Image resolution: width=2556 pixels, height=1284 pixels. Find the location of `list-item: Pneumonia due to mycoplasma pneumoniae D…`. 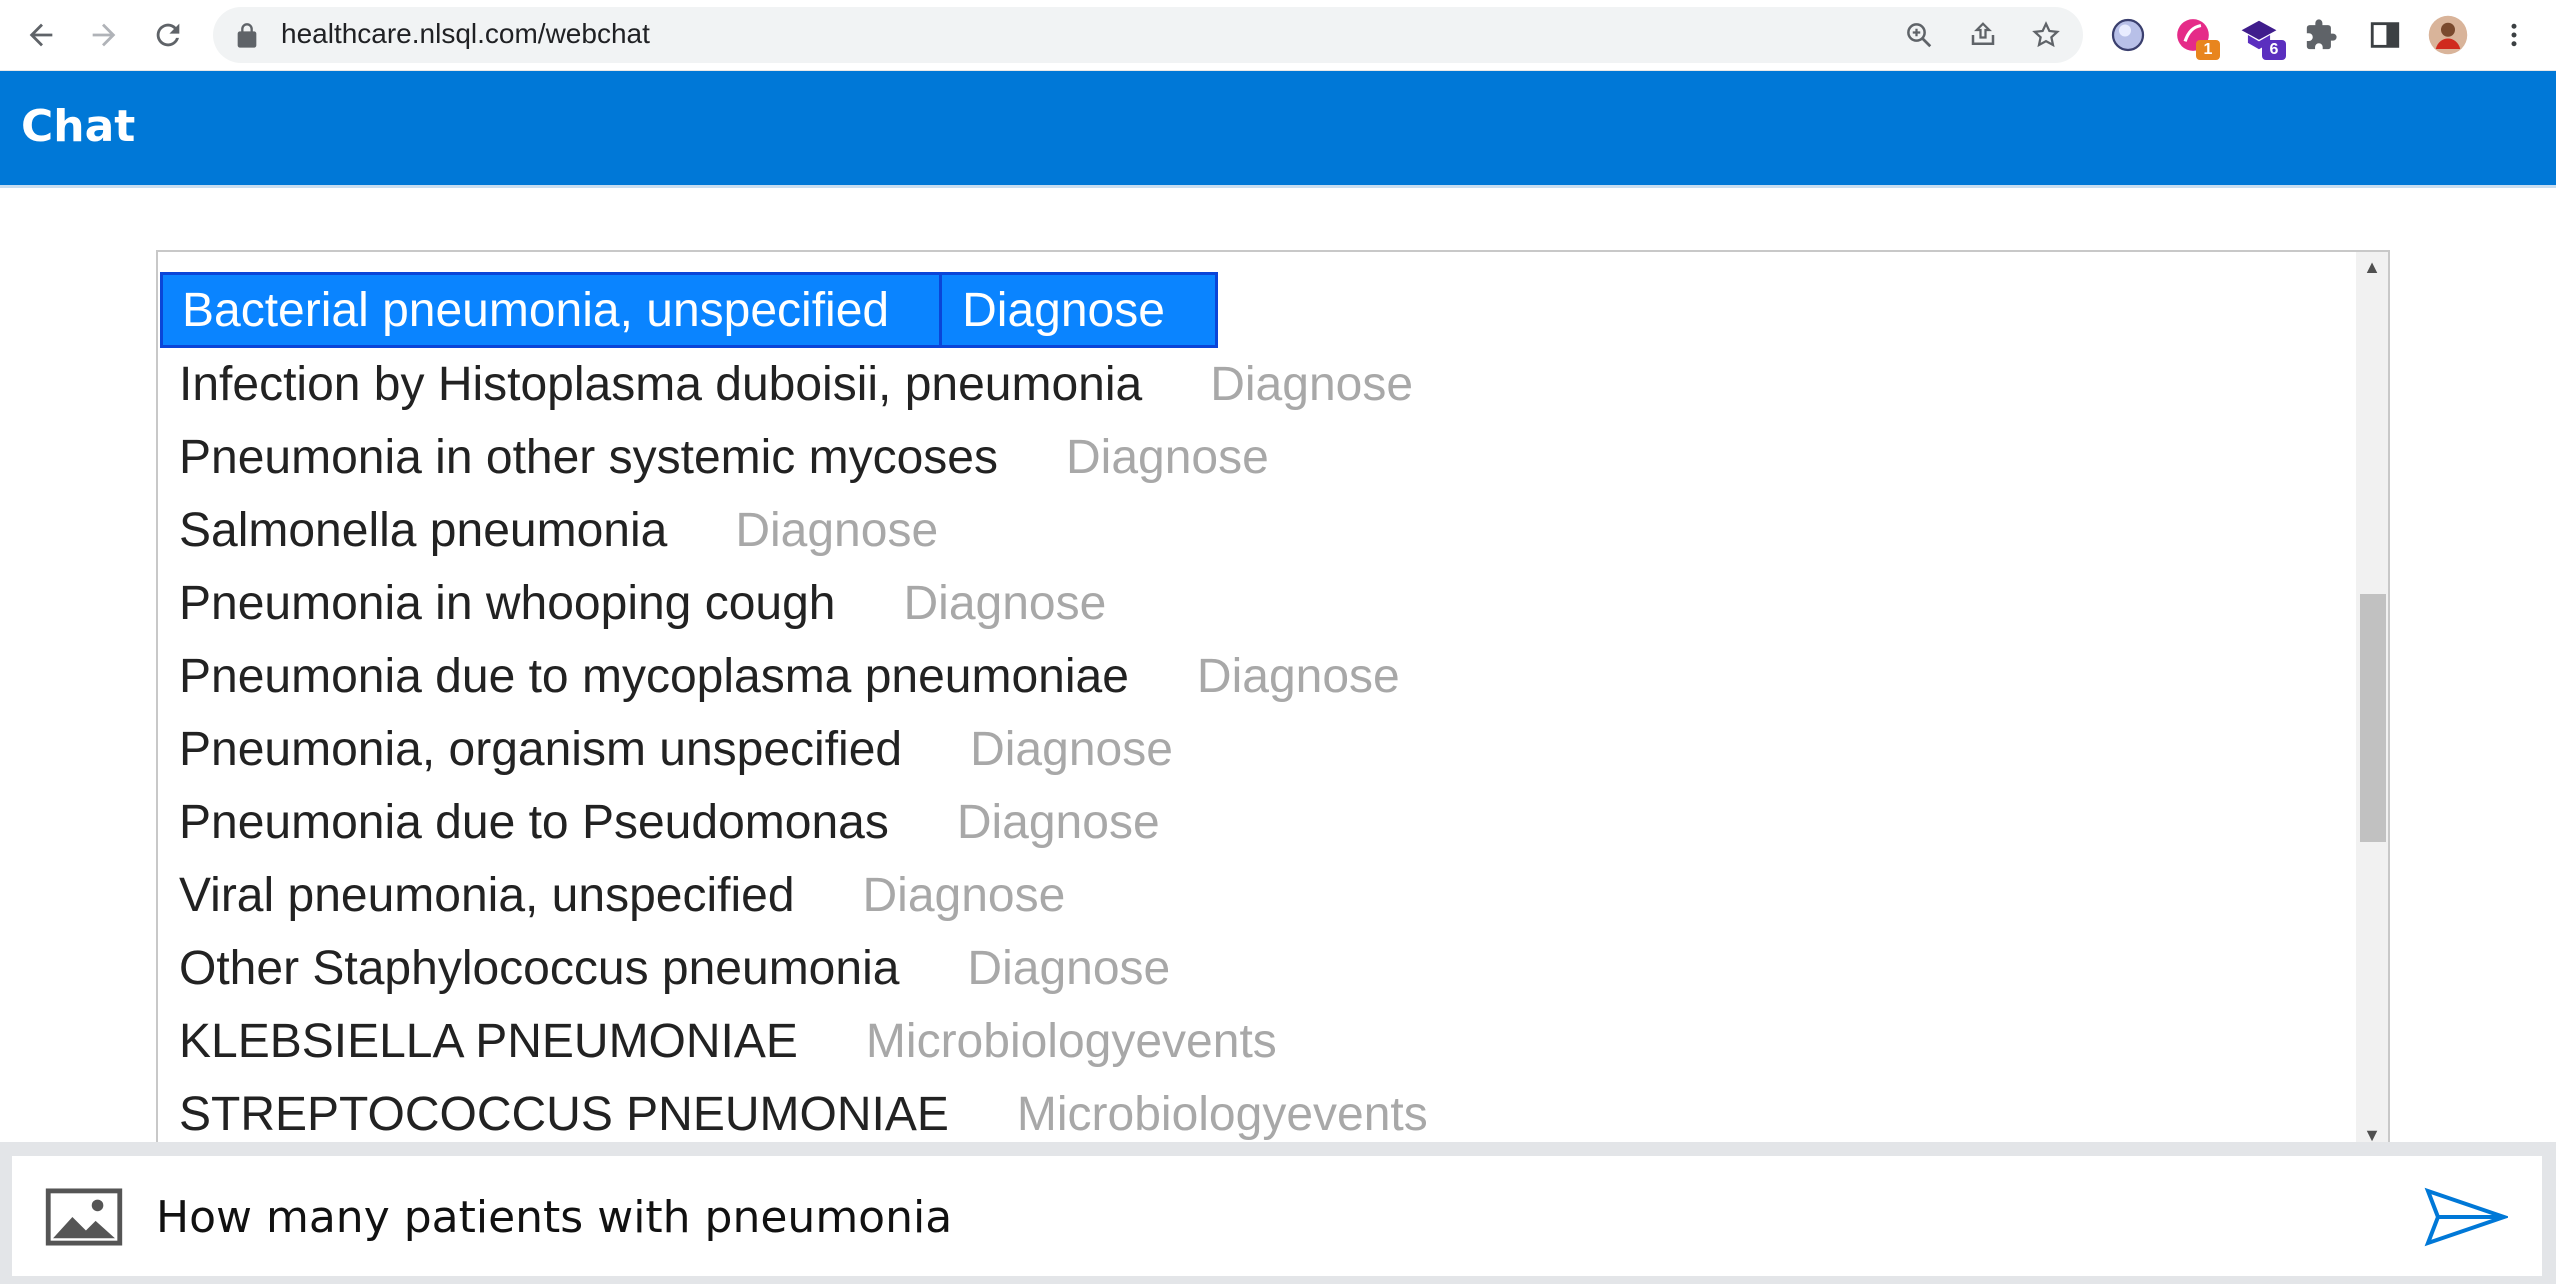

list-item: Pneumonia due to mycoplasma pneumoniae D… is located at coordinates (1258, 676).